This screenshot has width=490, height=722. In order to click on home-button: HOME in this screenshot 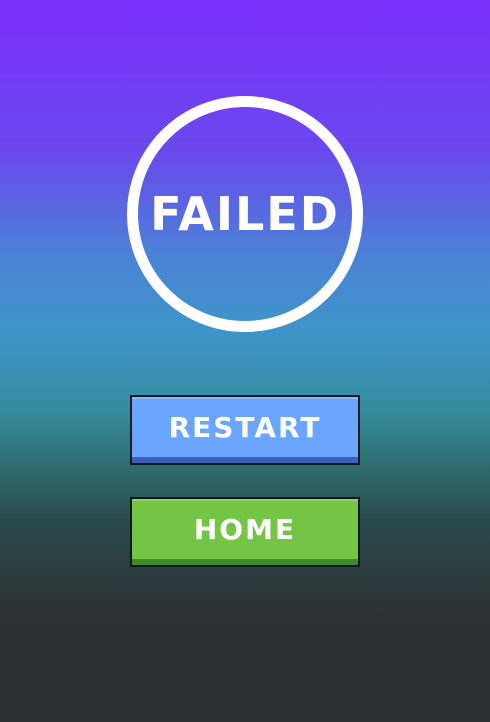, I will do `click(245, 532)`.